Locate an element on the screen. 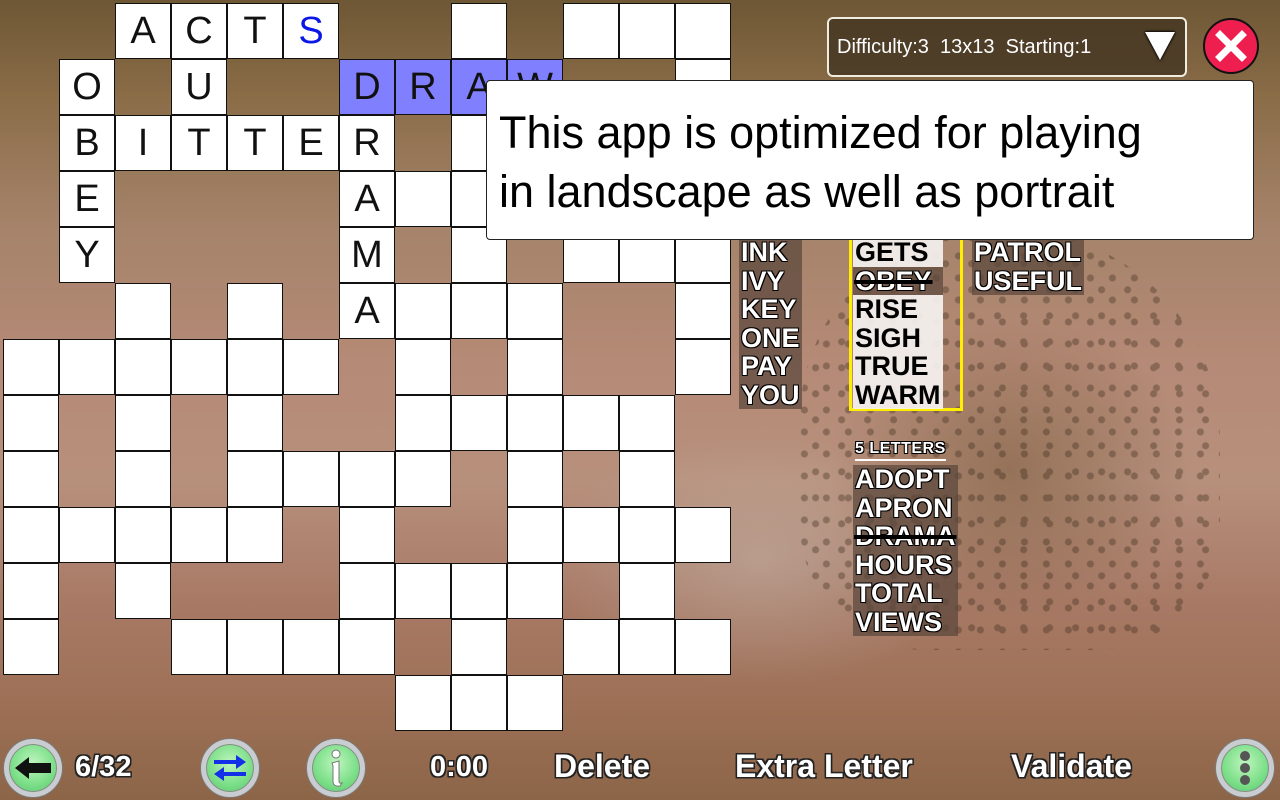 Image resolution: width=1280 pixels, height=800 pixels. word-item: ADOPT is located at coordinates (902, 479).